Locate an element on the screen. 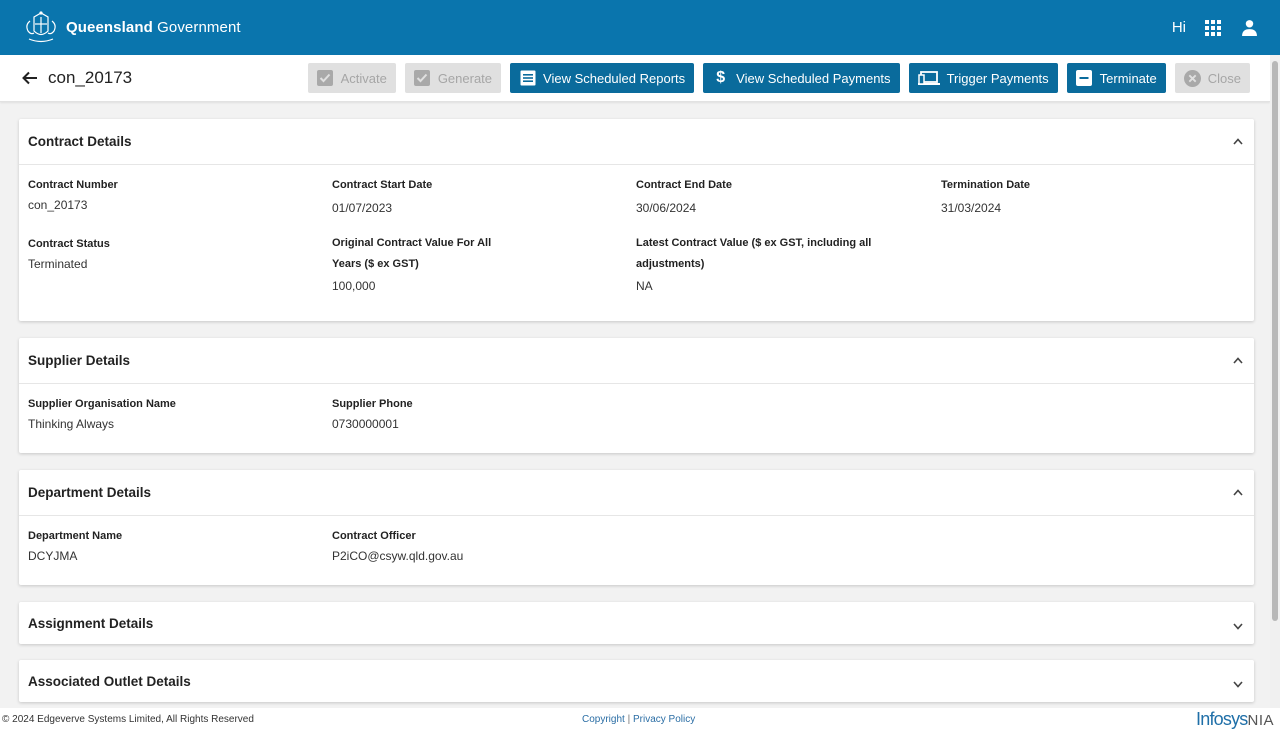 The height and width of the screenshot is (731, 1280). footer-links: Copyright | Privacy Policy is located at coordinates (638, 719).